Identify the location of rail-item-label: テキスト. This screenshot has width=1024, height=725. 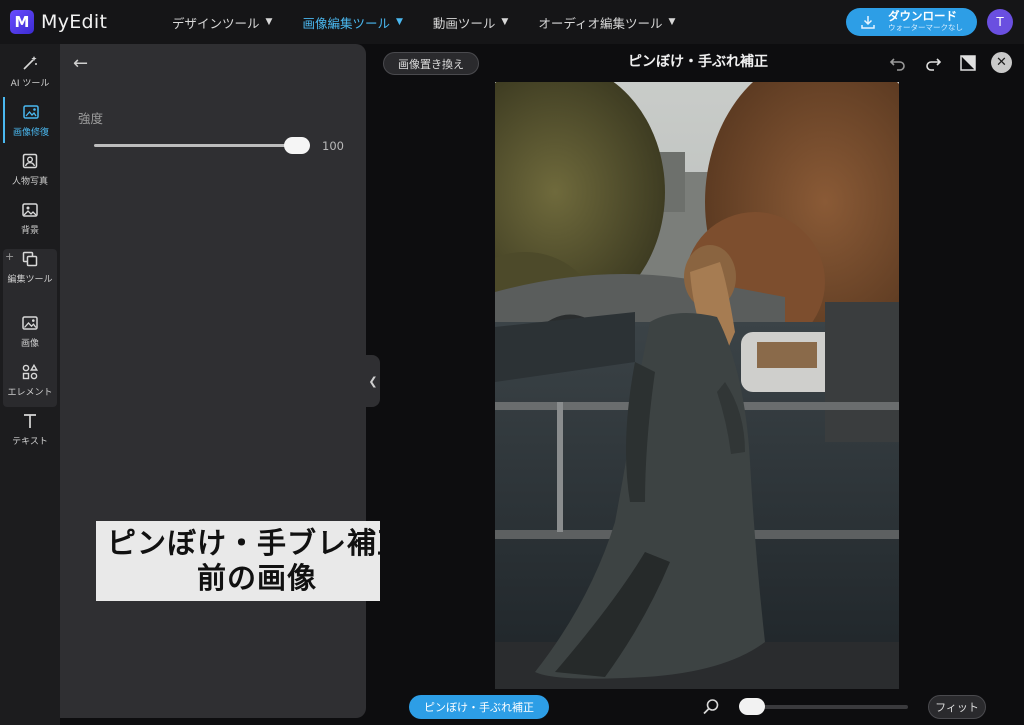
(30, 441).